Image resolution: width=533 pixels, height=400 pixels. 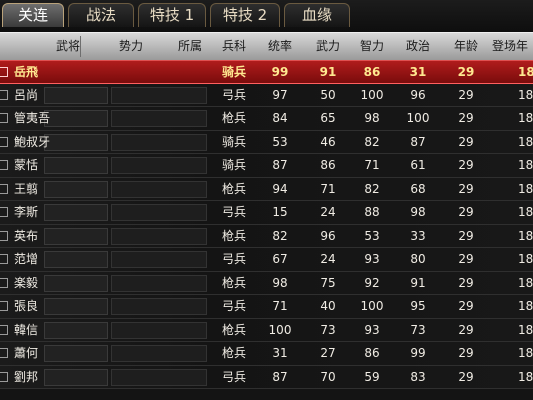 What do you see at coordinates (190, 46) in the screenshot?
I see `column-header-affiliation: 所属` at bounding box center [190, 46].